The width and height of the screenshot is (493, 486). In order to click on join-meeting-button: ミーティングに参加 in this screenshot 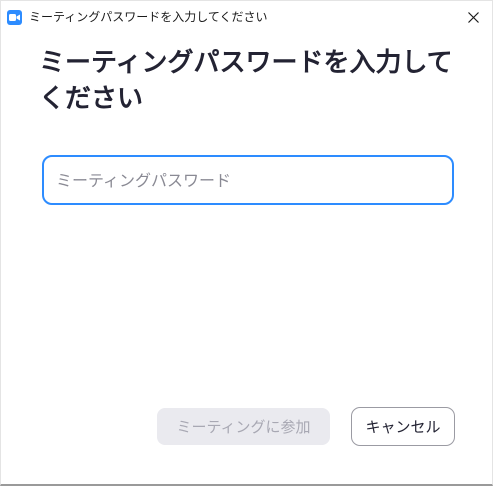, I will do `click(243, 426)`.